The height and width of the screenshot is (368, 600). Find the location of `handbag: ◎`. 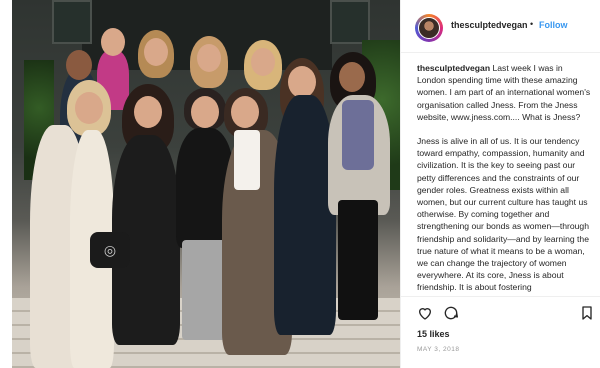

handbag: ◎ is located at coordinates (110, 250).